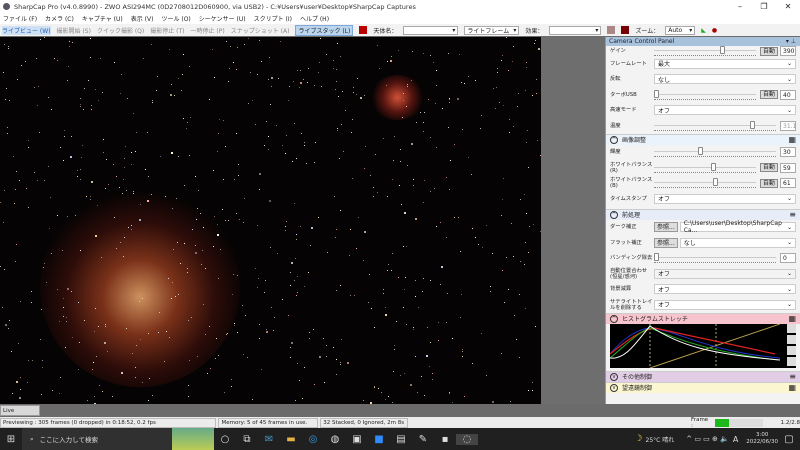 The height and width of the screenshot is (450, 800). I want to click on zoom-app-icon: ■, so click(379, 439).